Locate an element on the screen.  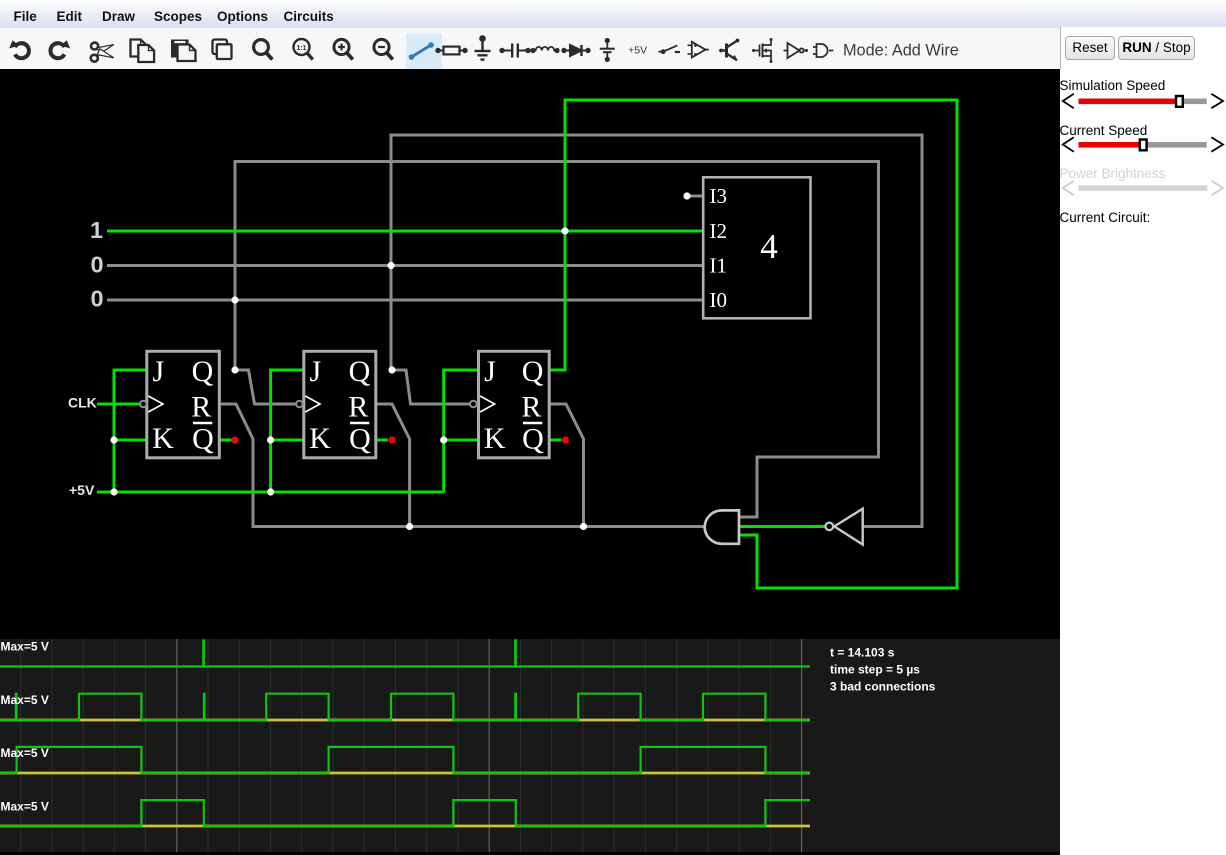
svg-text: 1 is located at coordinates (96, 230).